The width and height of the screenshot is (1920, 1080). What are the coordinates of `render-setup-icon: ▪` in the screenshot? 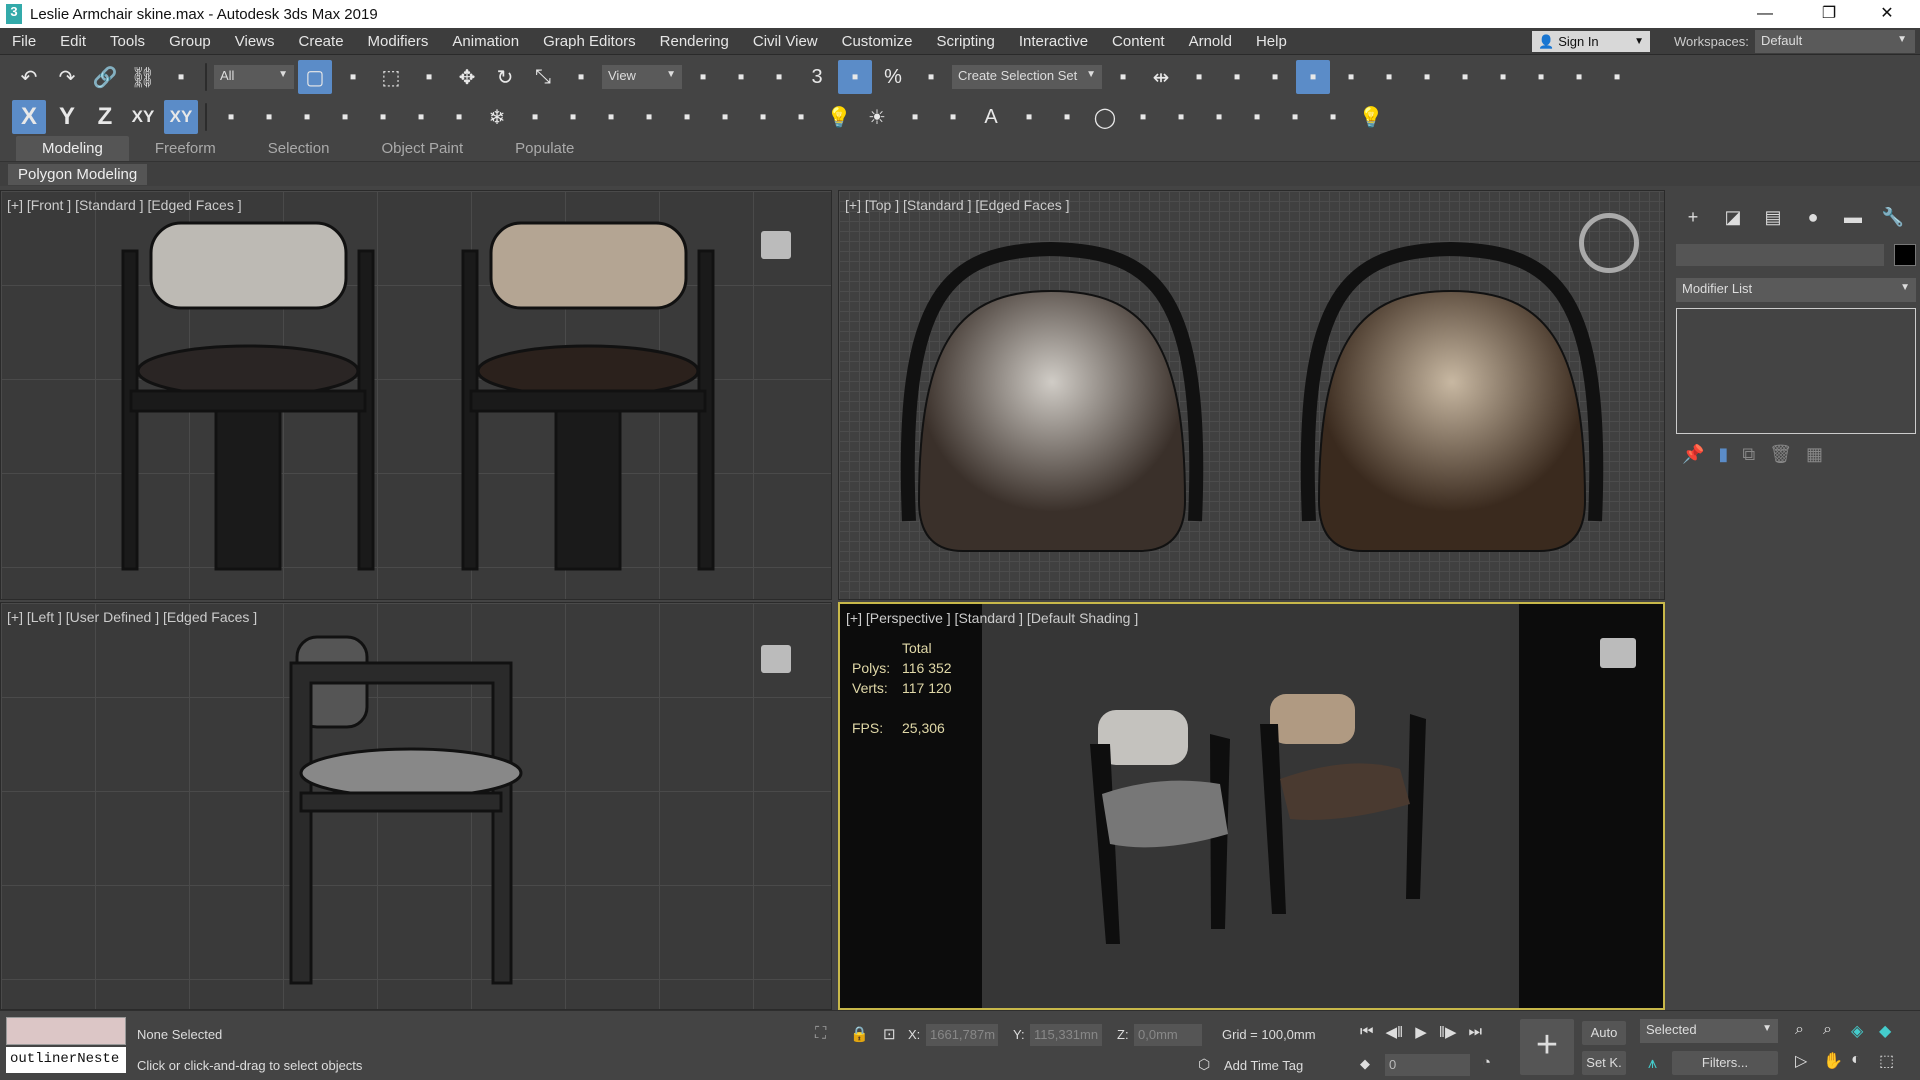 It's located at (1465, 77).